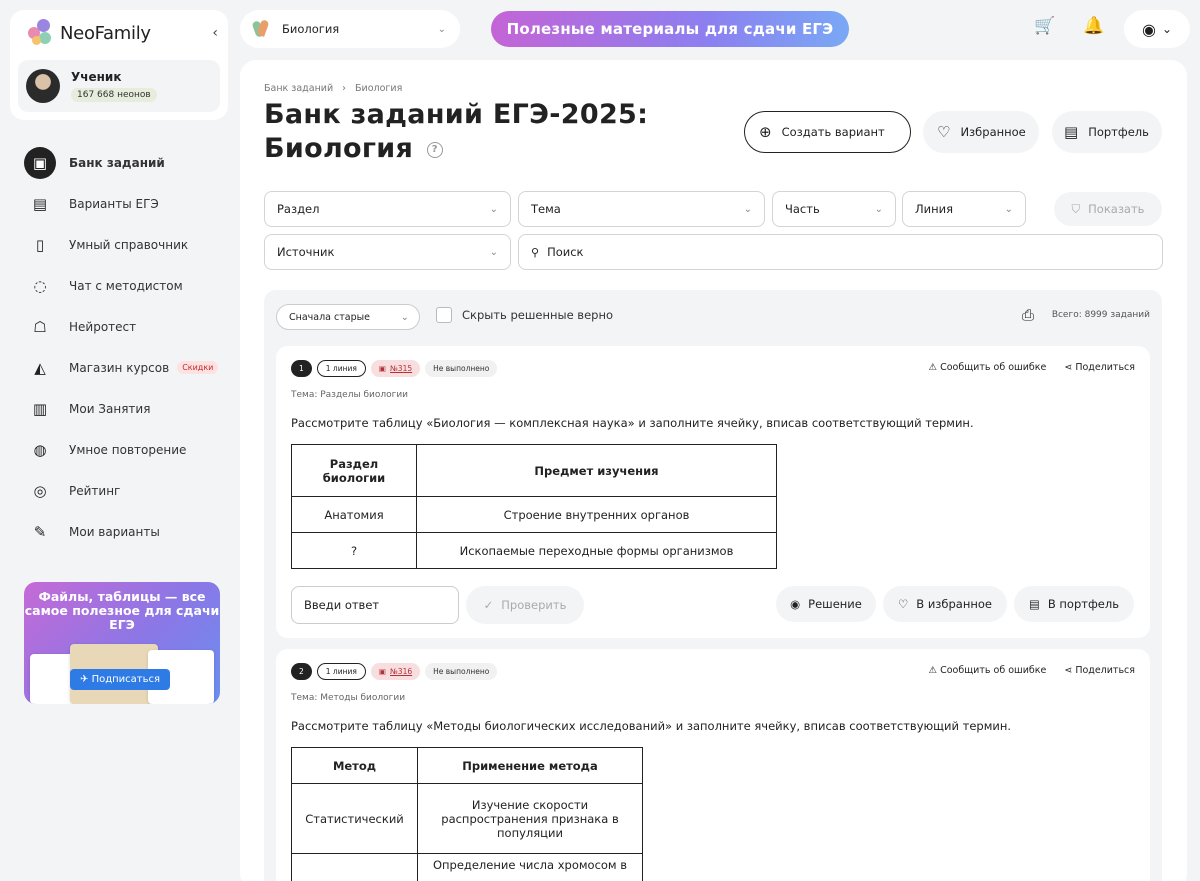 The width and height of the screenshot is (1200, 881). Describe the element at coordinates (840, 252) in the screenshot. I see `search-field: ⚲ Поиск` at that location.